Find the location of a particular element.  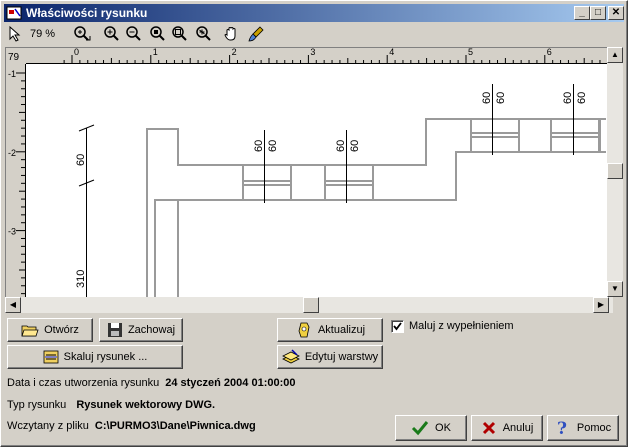

zoom-fit-icon is located at coordinates (180, 34).